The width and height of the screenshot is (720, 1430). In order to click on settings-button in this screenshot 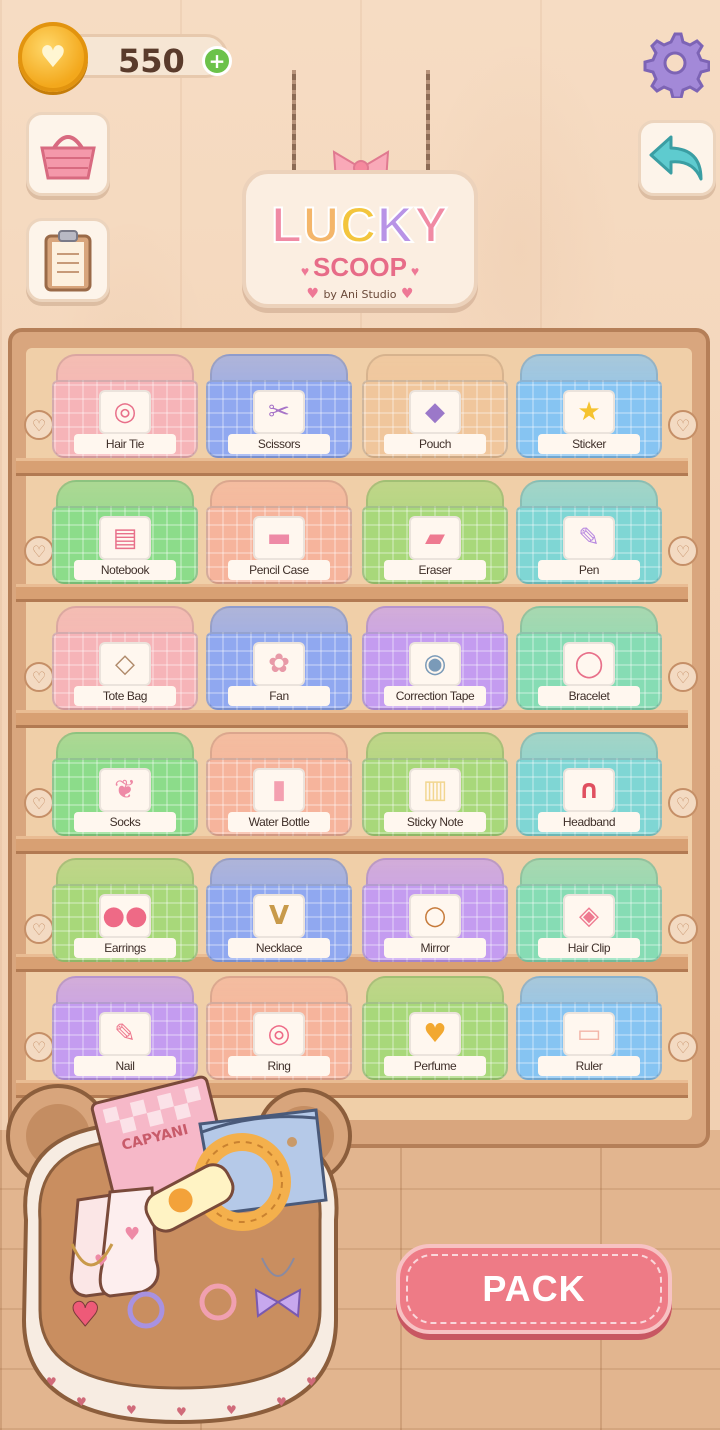, I will do `click(675, 63)`.